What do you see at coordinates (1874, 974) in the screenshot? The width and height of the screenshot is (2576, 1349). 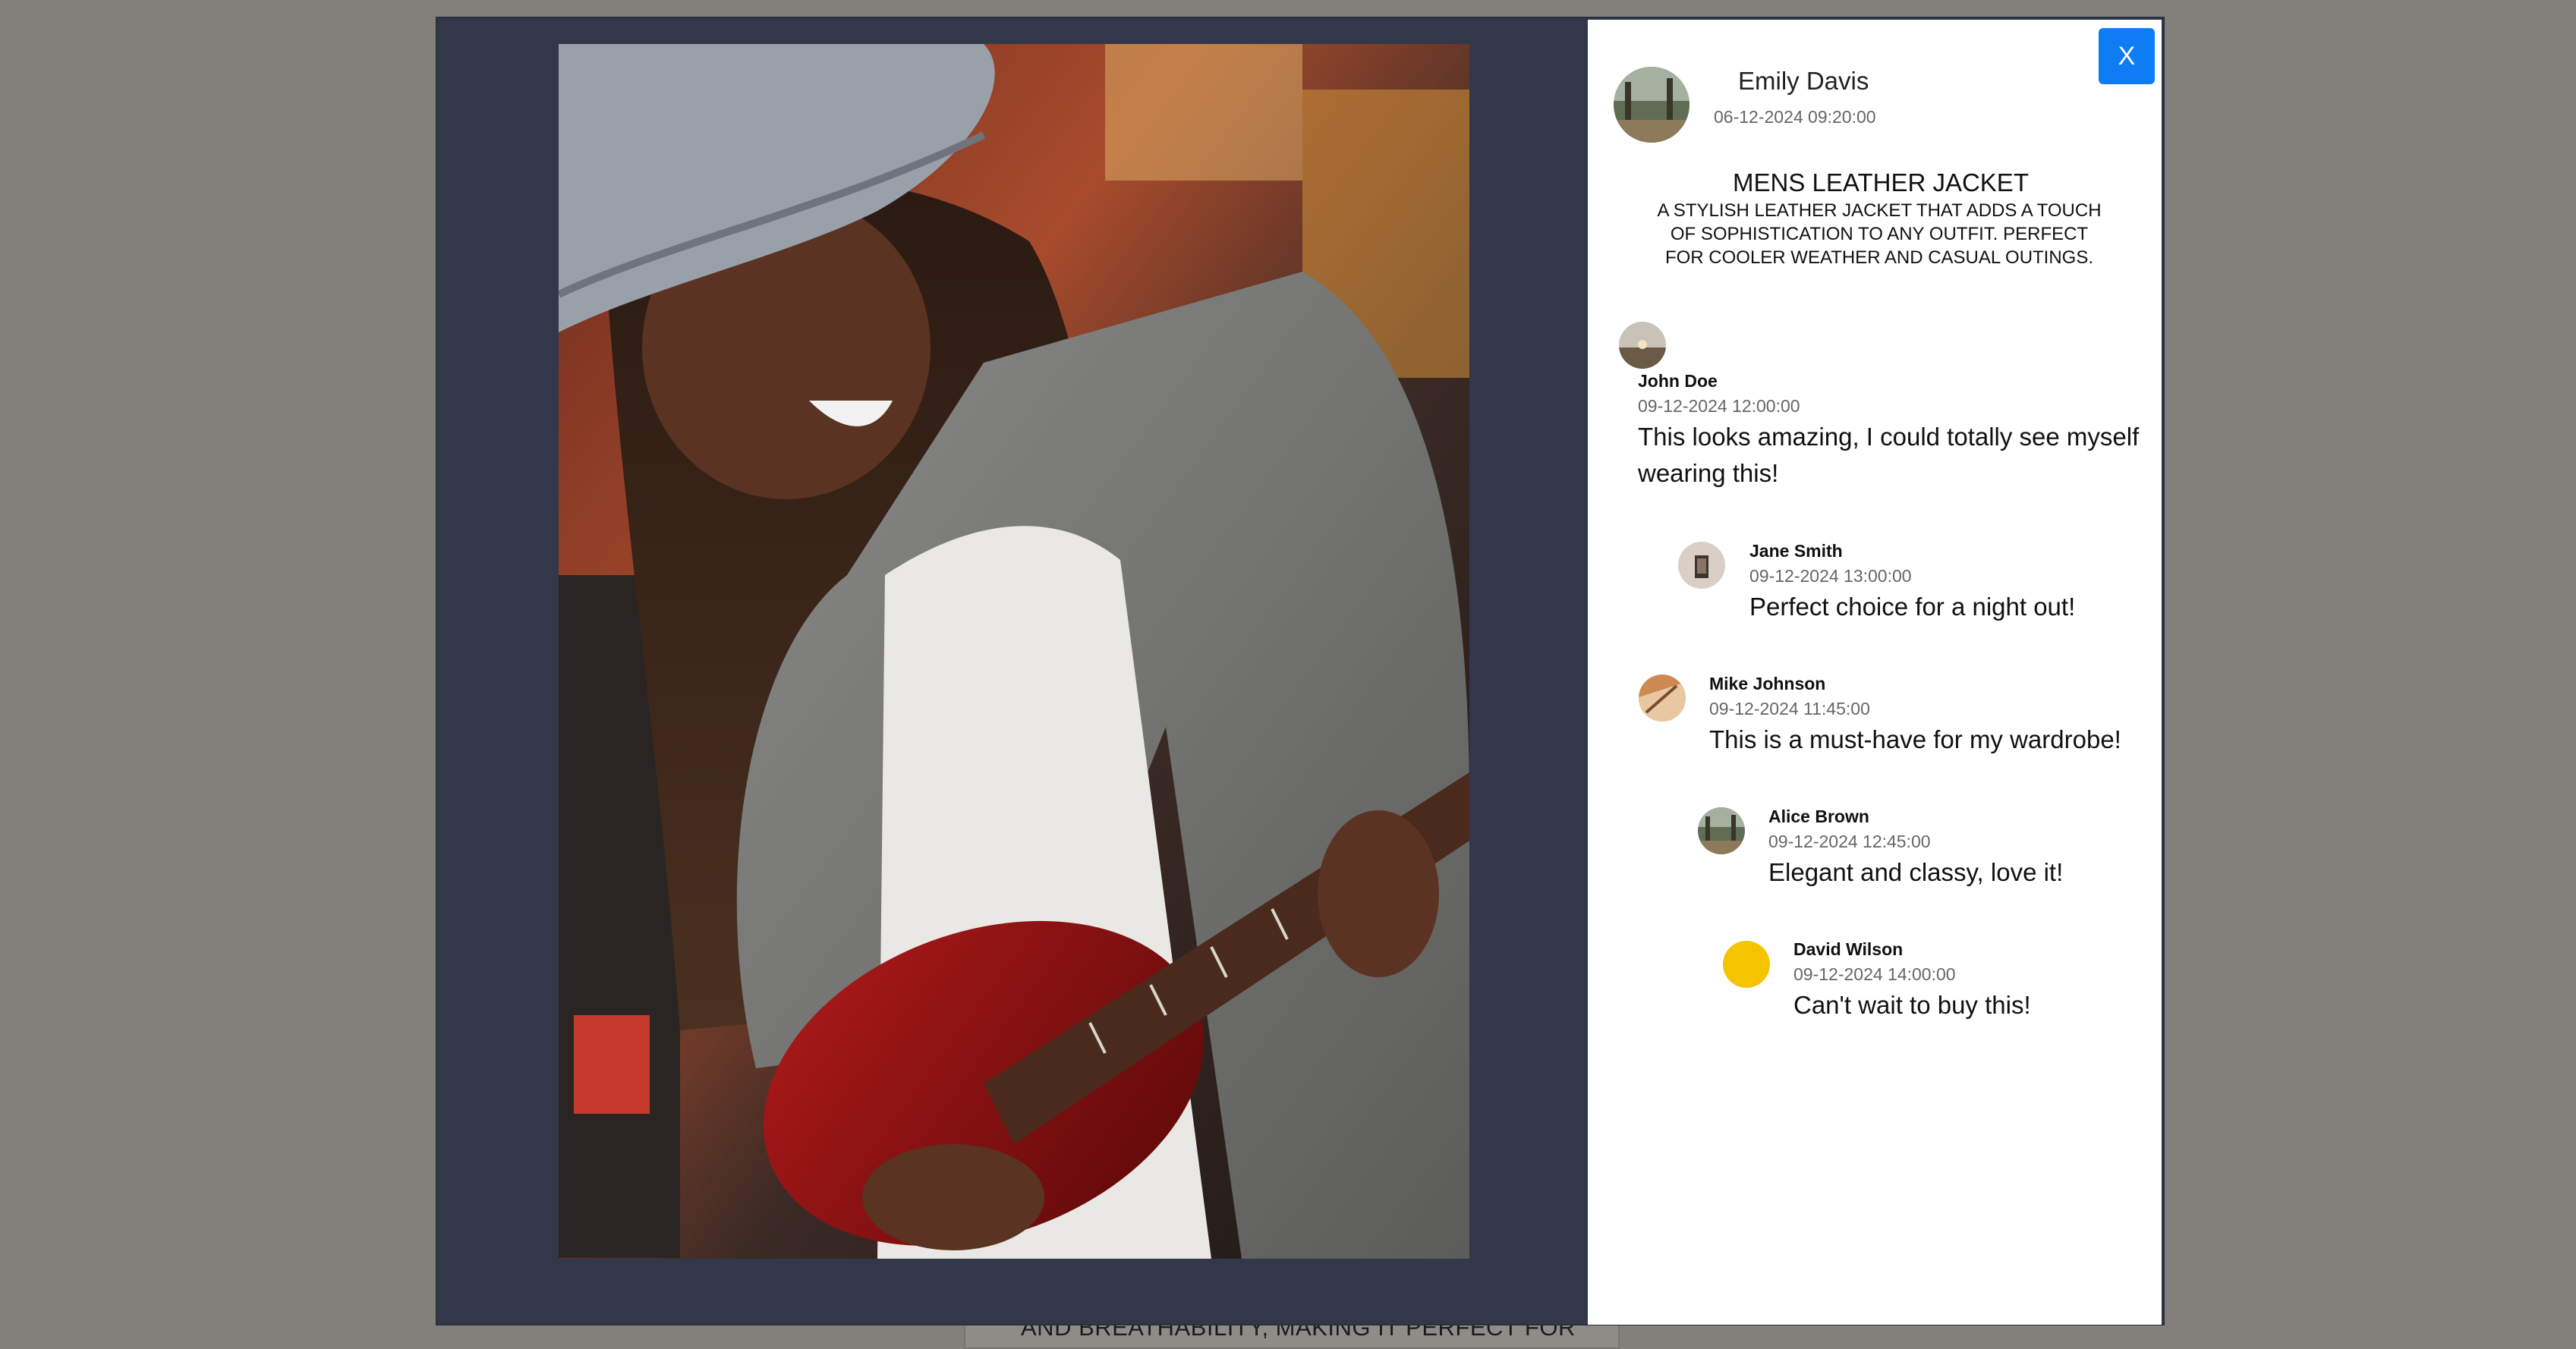 I see `comment-date: 09-12-2024 14:00:00` at bounding box center [1874, 974].